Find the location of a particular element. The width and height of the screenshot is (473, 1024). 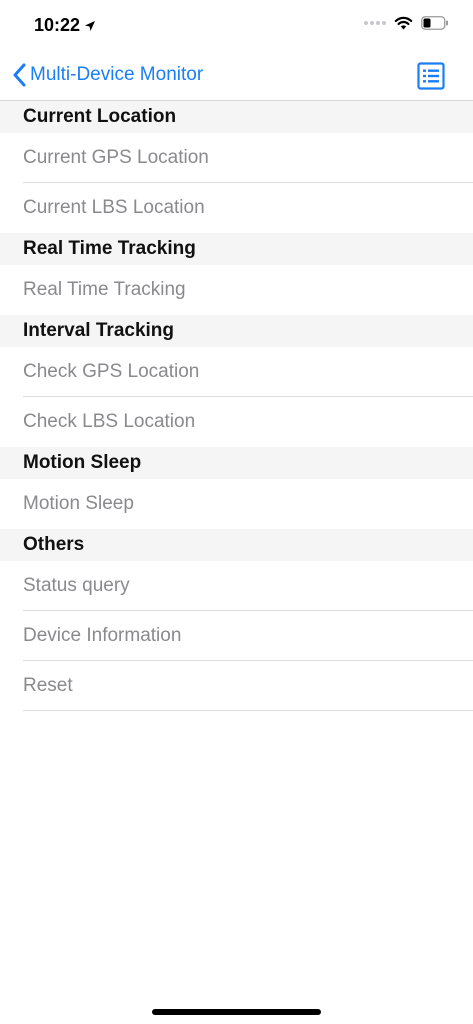

wifi-icon is located at coordinates (403, 23).